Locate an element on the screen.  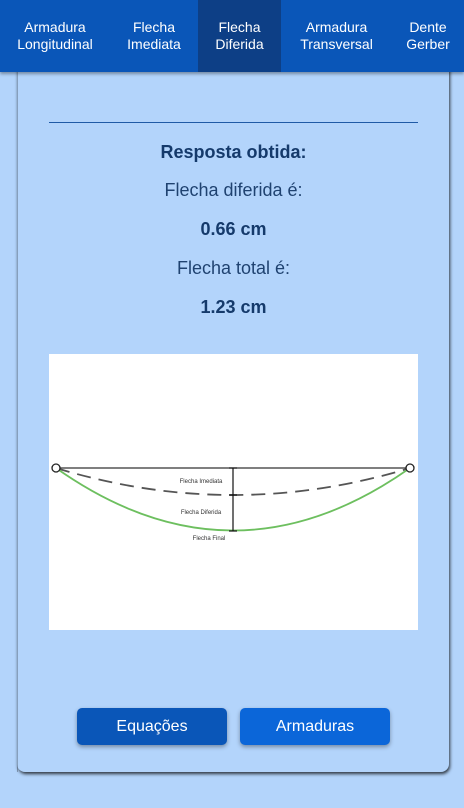
tab-flecha-imediata: Flecha Imediata is located at coordinates (154, 36).